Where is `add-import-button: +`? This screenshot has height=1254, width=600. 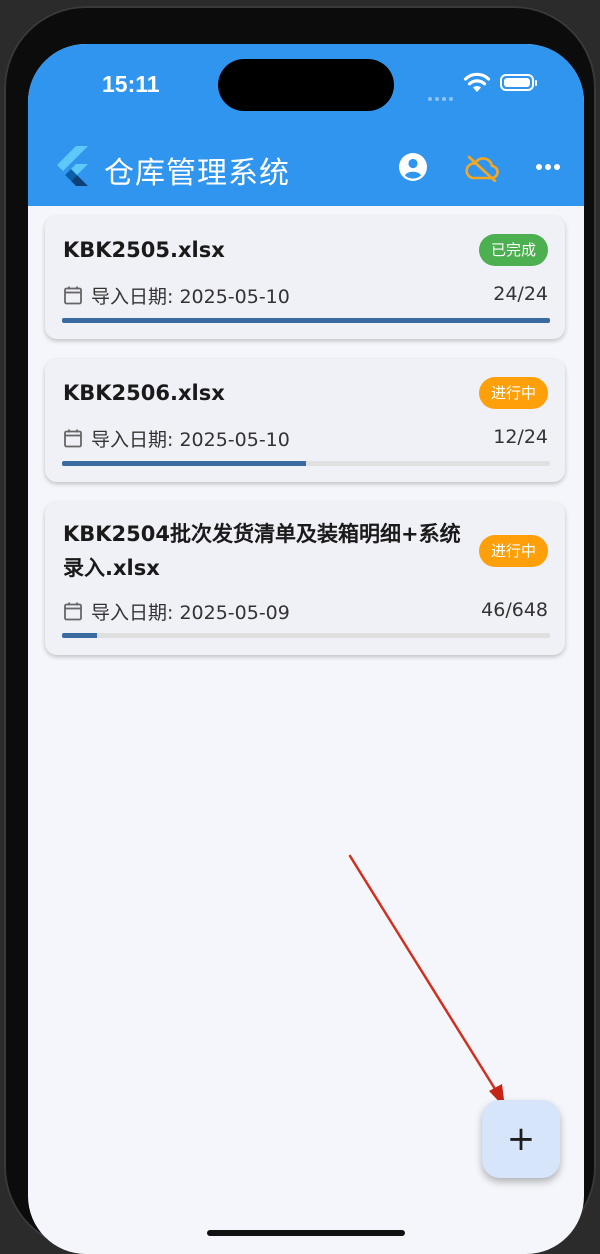
add-import-button: + is located at coordinates (521, 1139).